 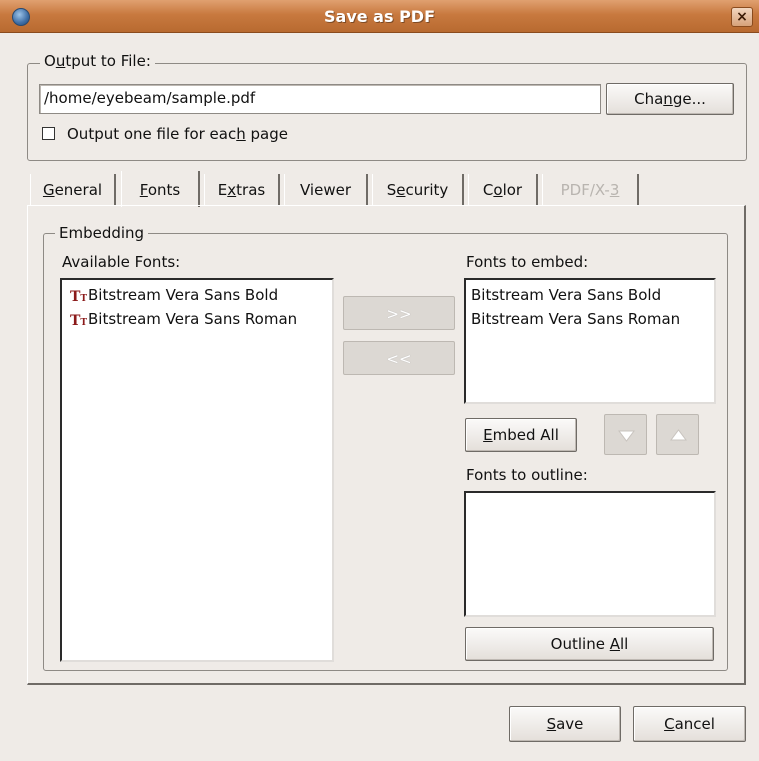 What do you see at coordinates (320, 99) in the screenshot?
I see `file-path-input: /home/eyebeam/sample.pdf` at bounding box center [320, 99].